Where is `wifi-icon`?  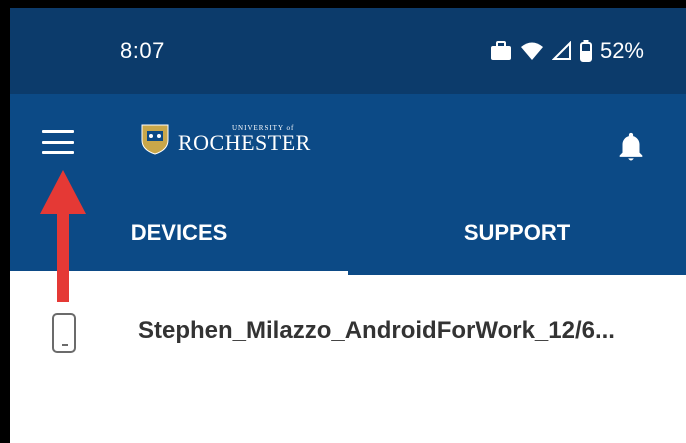
wifi-icon is located at coordinates (531, 51).